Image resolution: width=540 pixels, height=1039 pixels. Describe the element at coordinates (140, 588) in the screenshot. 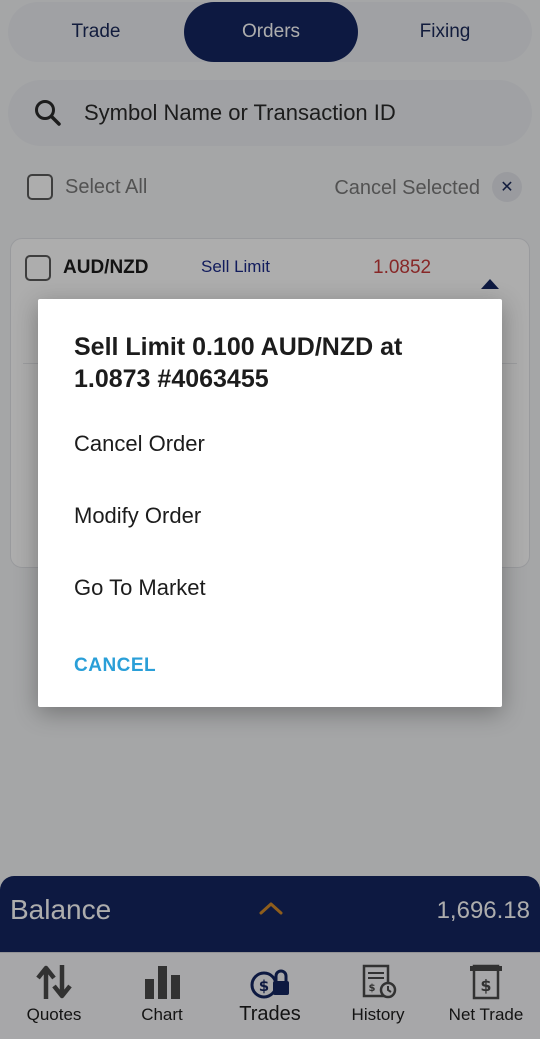

I see `go-to-market-option: Go To Market` at that location.